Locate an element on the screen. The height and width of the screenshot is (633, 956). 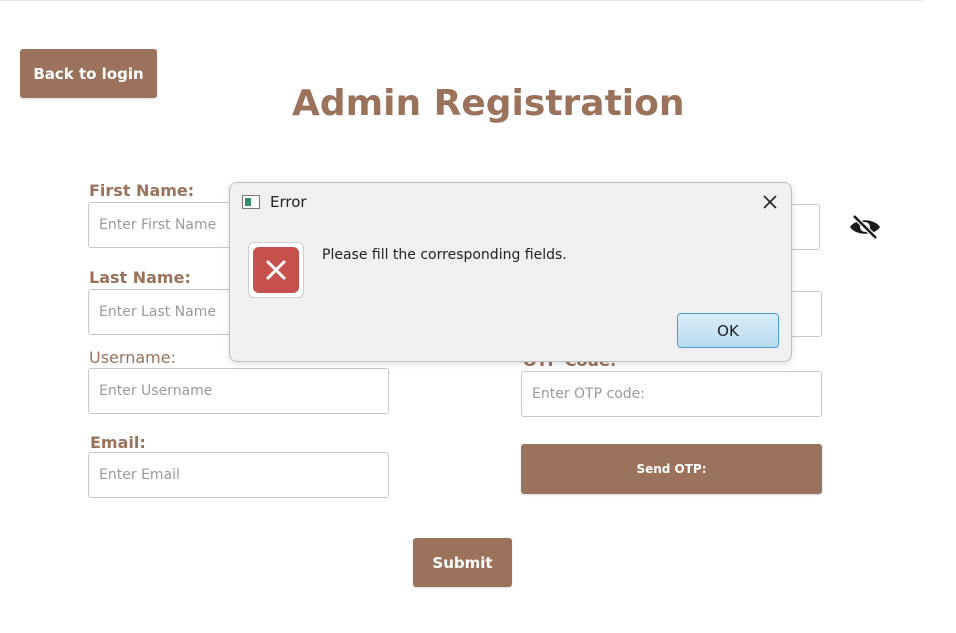
dialog-message: Please fill the corresponding fields. is located at coordinates (444, 255).